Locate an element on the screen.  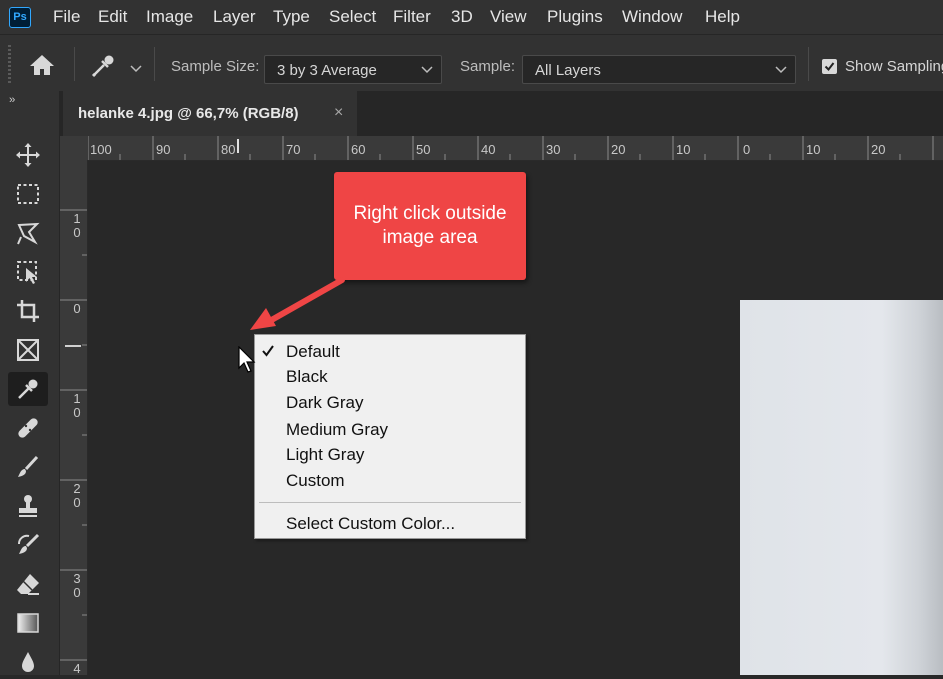
brush-icon is located at coordinates (28, 466).